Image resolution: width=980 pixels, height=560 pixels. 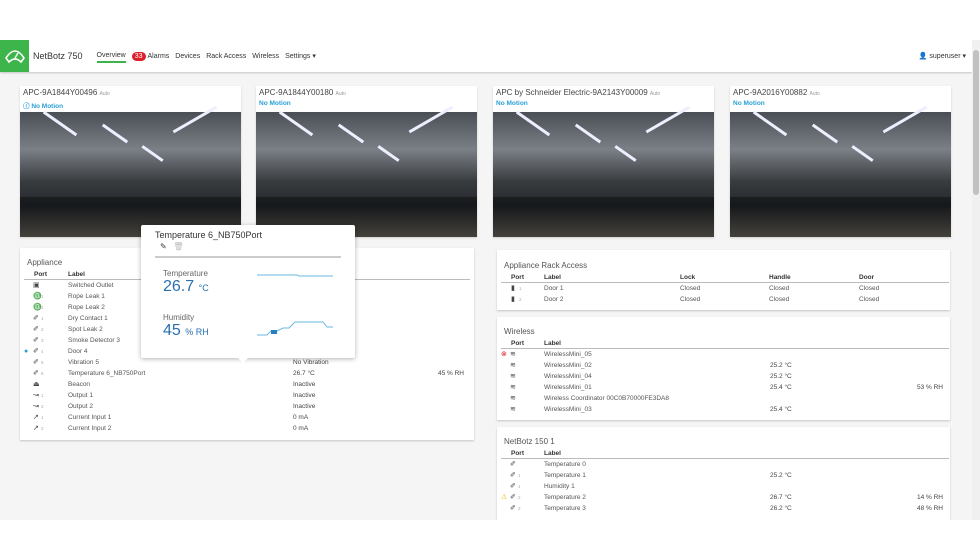 I want to click on sensor-value2: 14 % RH, so click(x=929, y=497).